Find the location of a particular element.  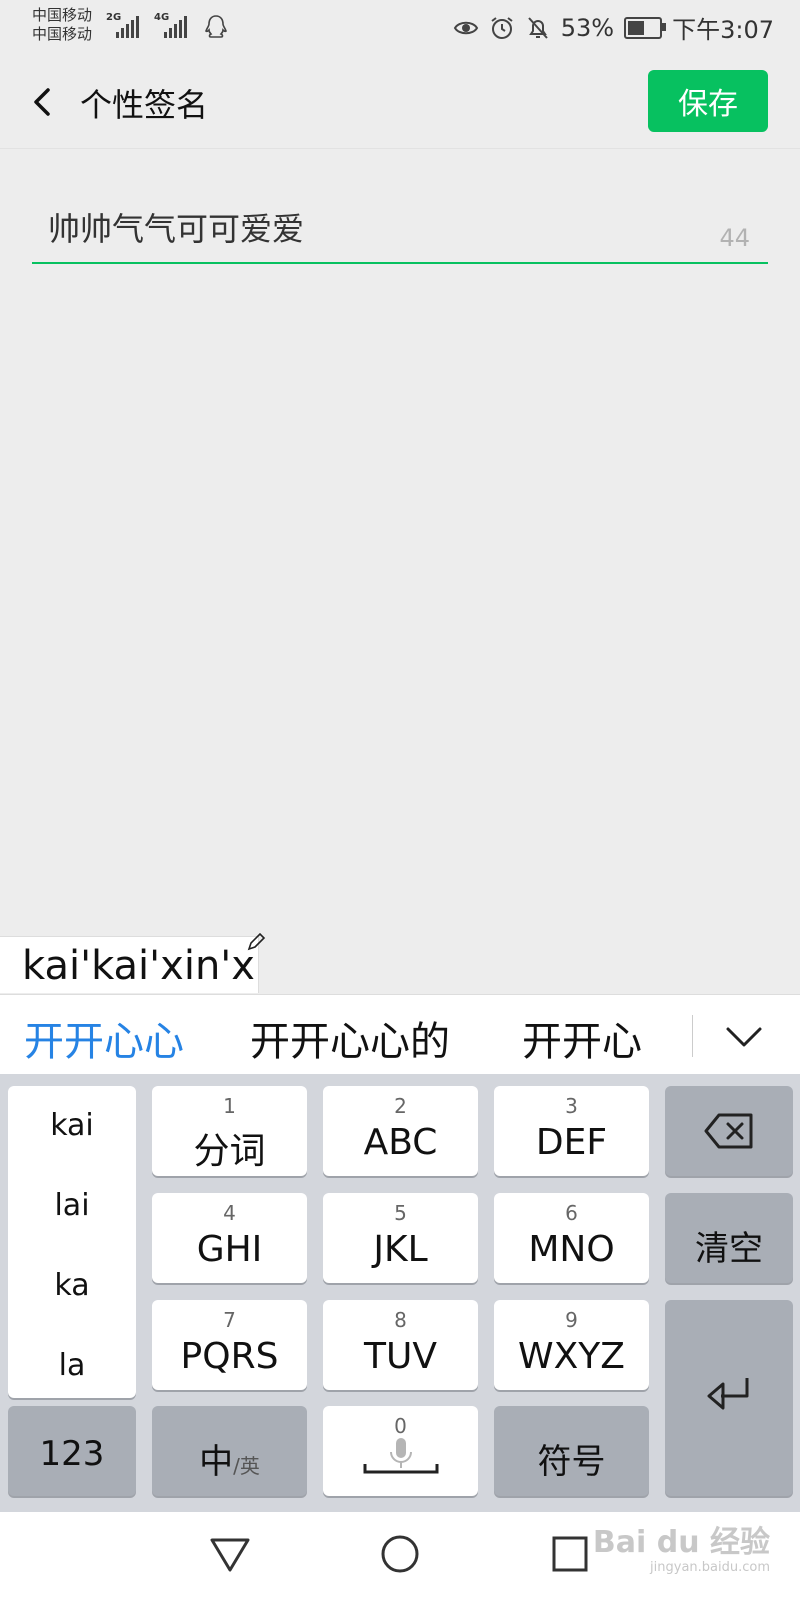

candidate-2: 开开心心的 is located at coordinates (350, 1038).